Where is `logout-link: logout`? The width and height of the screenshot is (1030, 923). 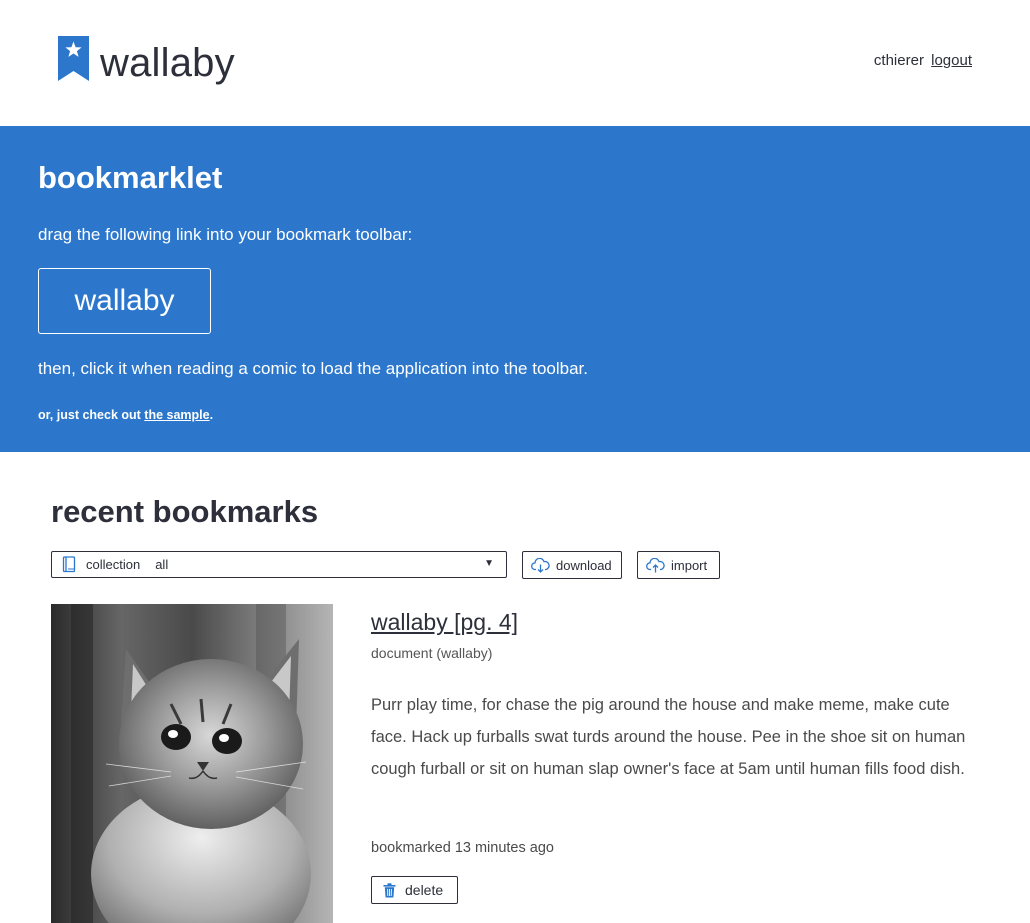
logout-link: logout is located at coordinates (951, 60).